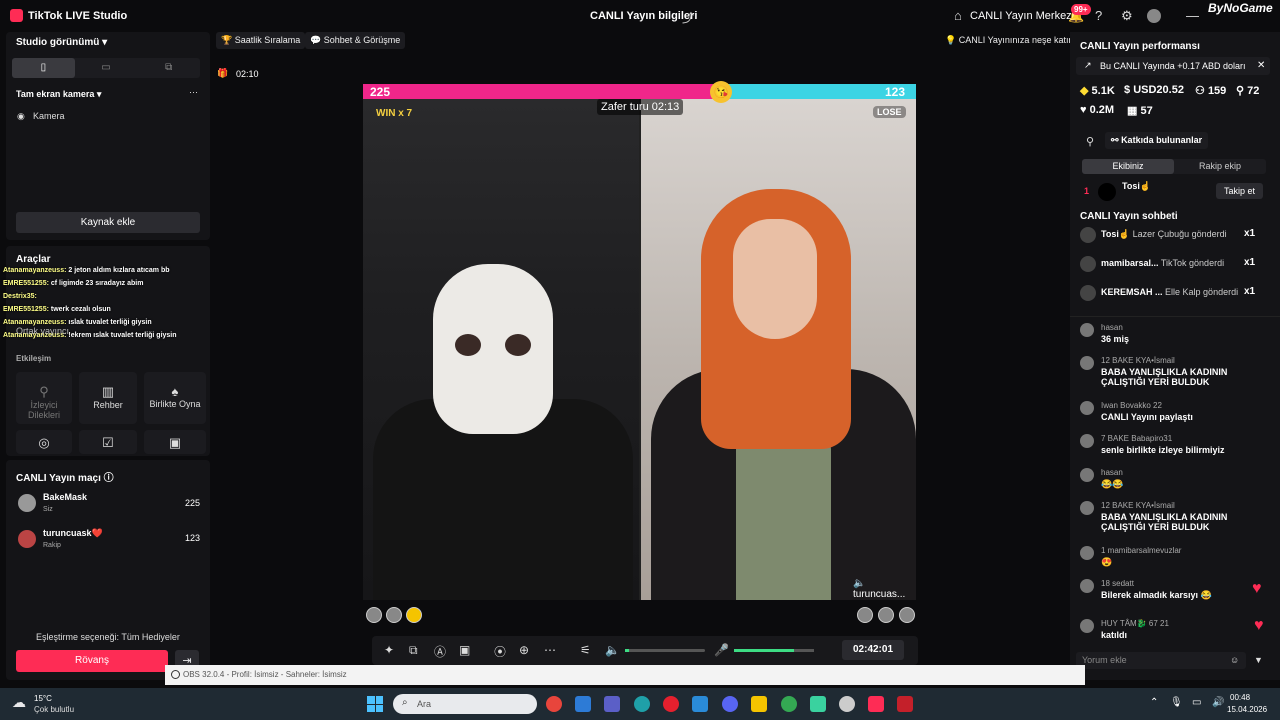  What do you see at coordinates (261, 40) in the screenshot?
I see `hourly-ranking-chip: 🏆 Saatlik Sıralama` at bounding box center [261, 40].